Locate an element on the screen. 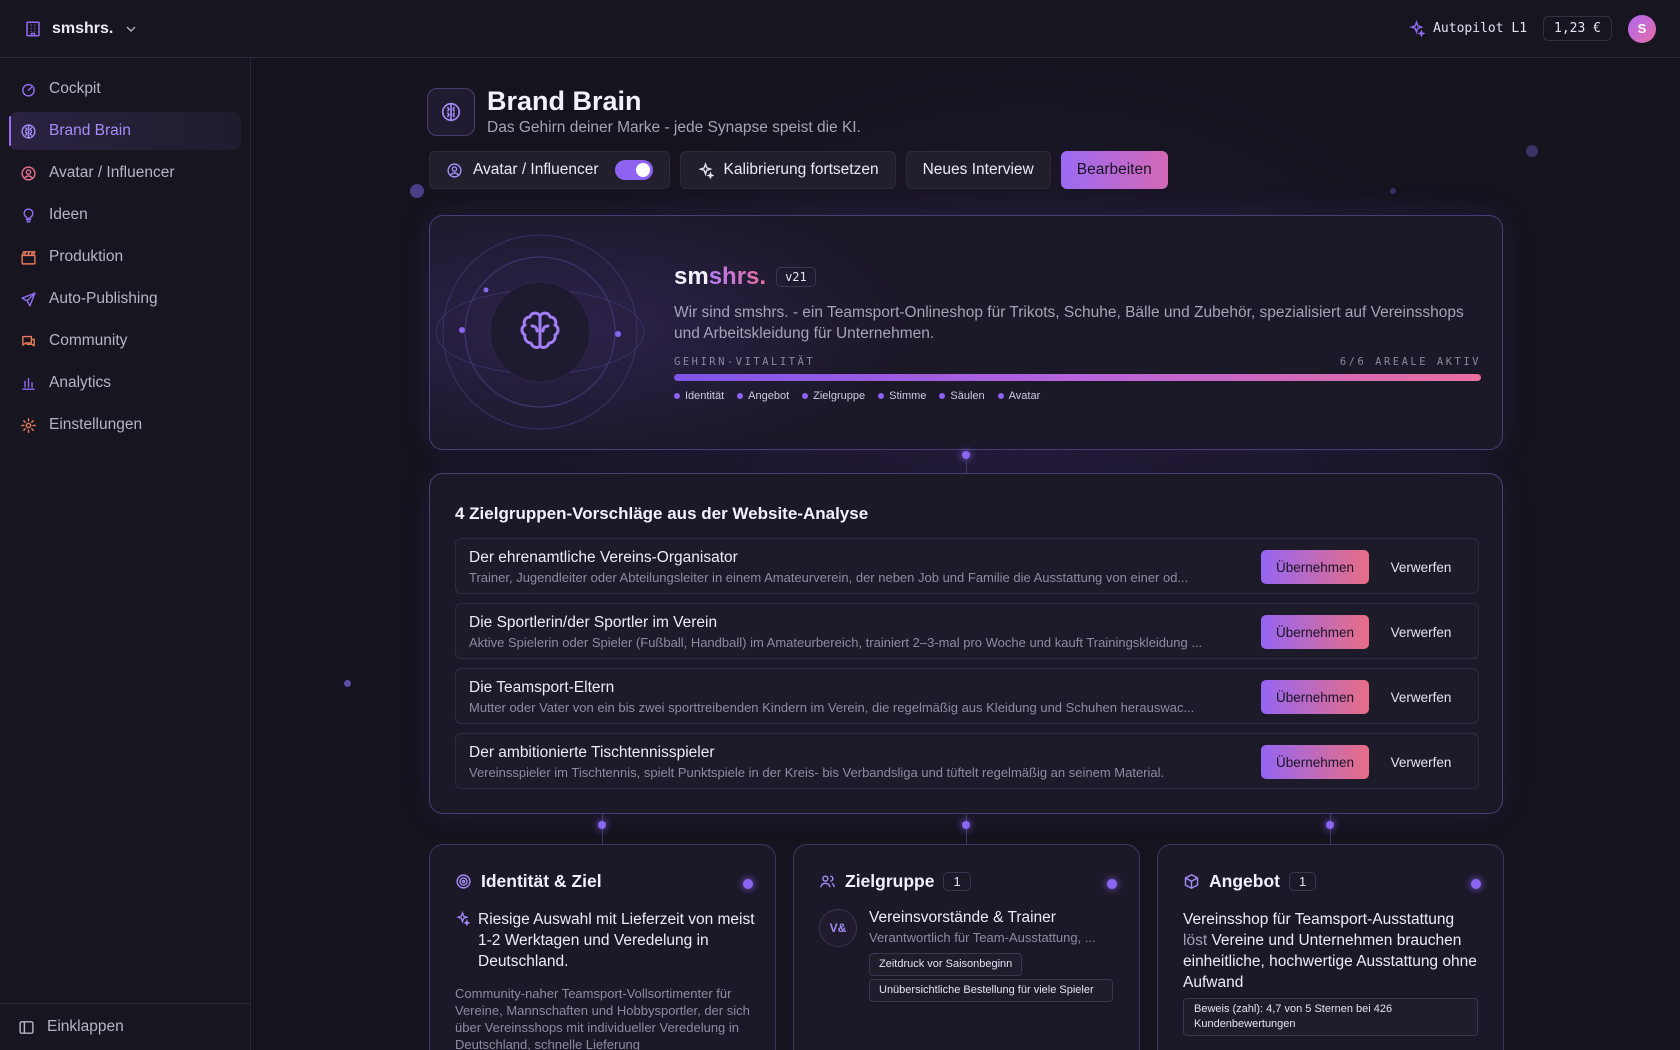 The image size is (1680, 1050). box-icon is located at coordinates (1191, 881).